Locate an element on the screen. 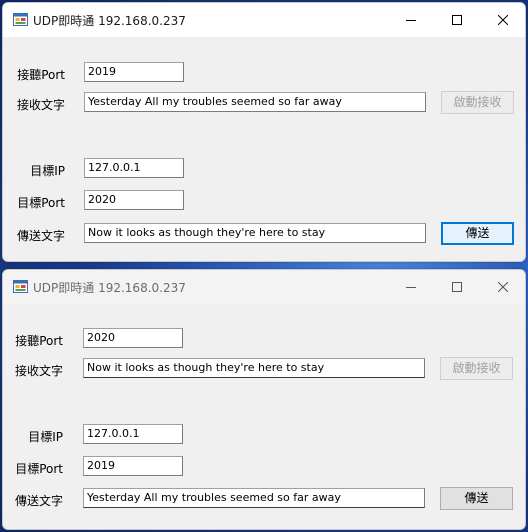 The width and height of the screenshot is (528, 532). listen-port-input: 2019 is located at coordinates (134, 72).